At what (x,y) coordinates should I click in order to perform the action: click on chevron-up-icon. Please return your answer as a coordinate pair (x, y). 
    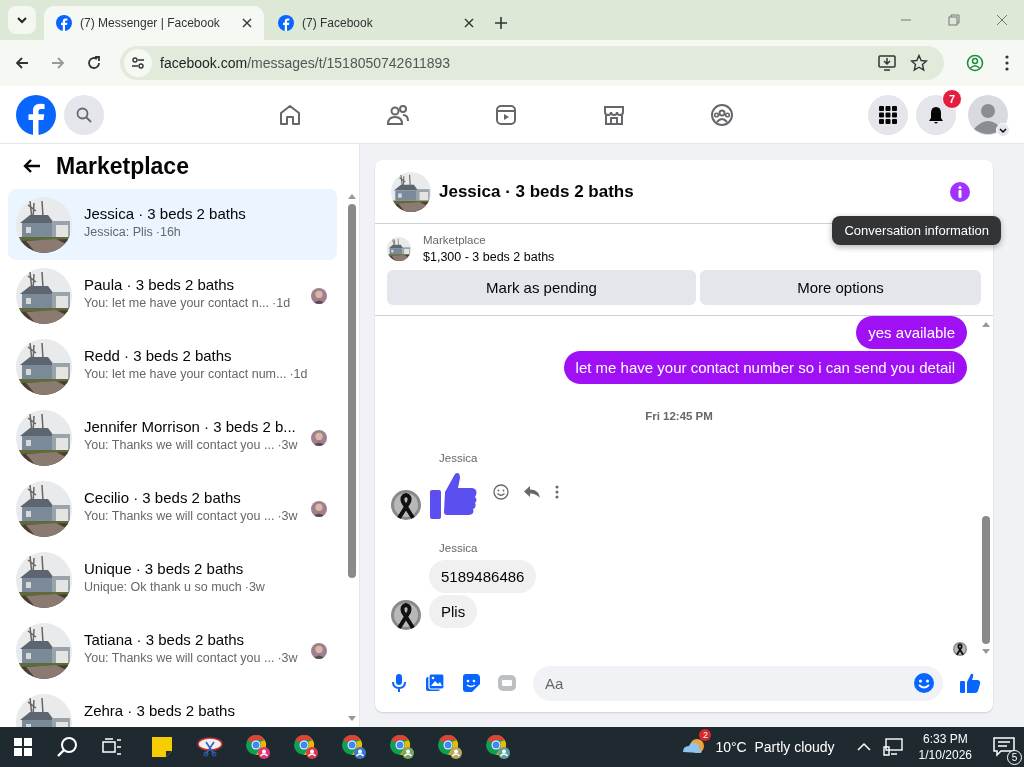
    Looking at the image, I should click on (863, 747).